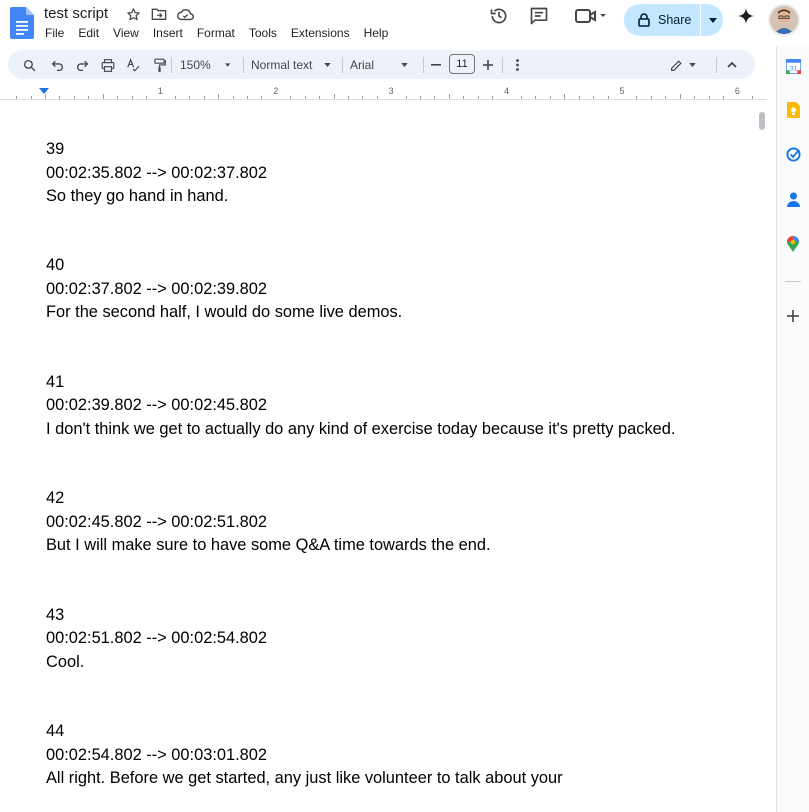 The image size is (809, 812). What do you see at coordinates (793, 244) in the screenshot?
I see `maps-icon` at bounding box center [793, 244].